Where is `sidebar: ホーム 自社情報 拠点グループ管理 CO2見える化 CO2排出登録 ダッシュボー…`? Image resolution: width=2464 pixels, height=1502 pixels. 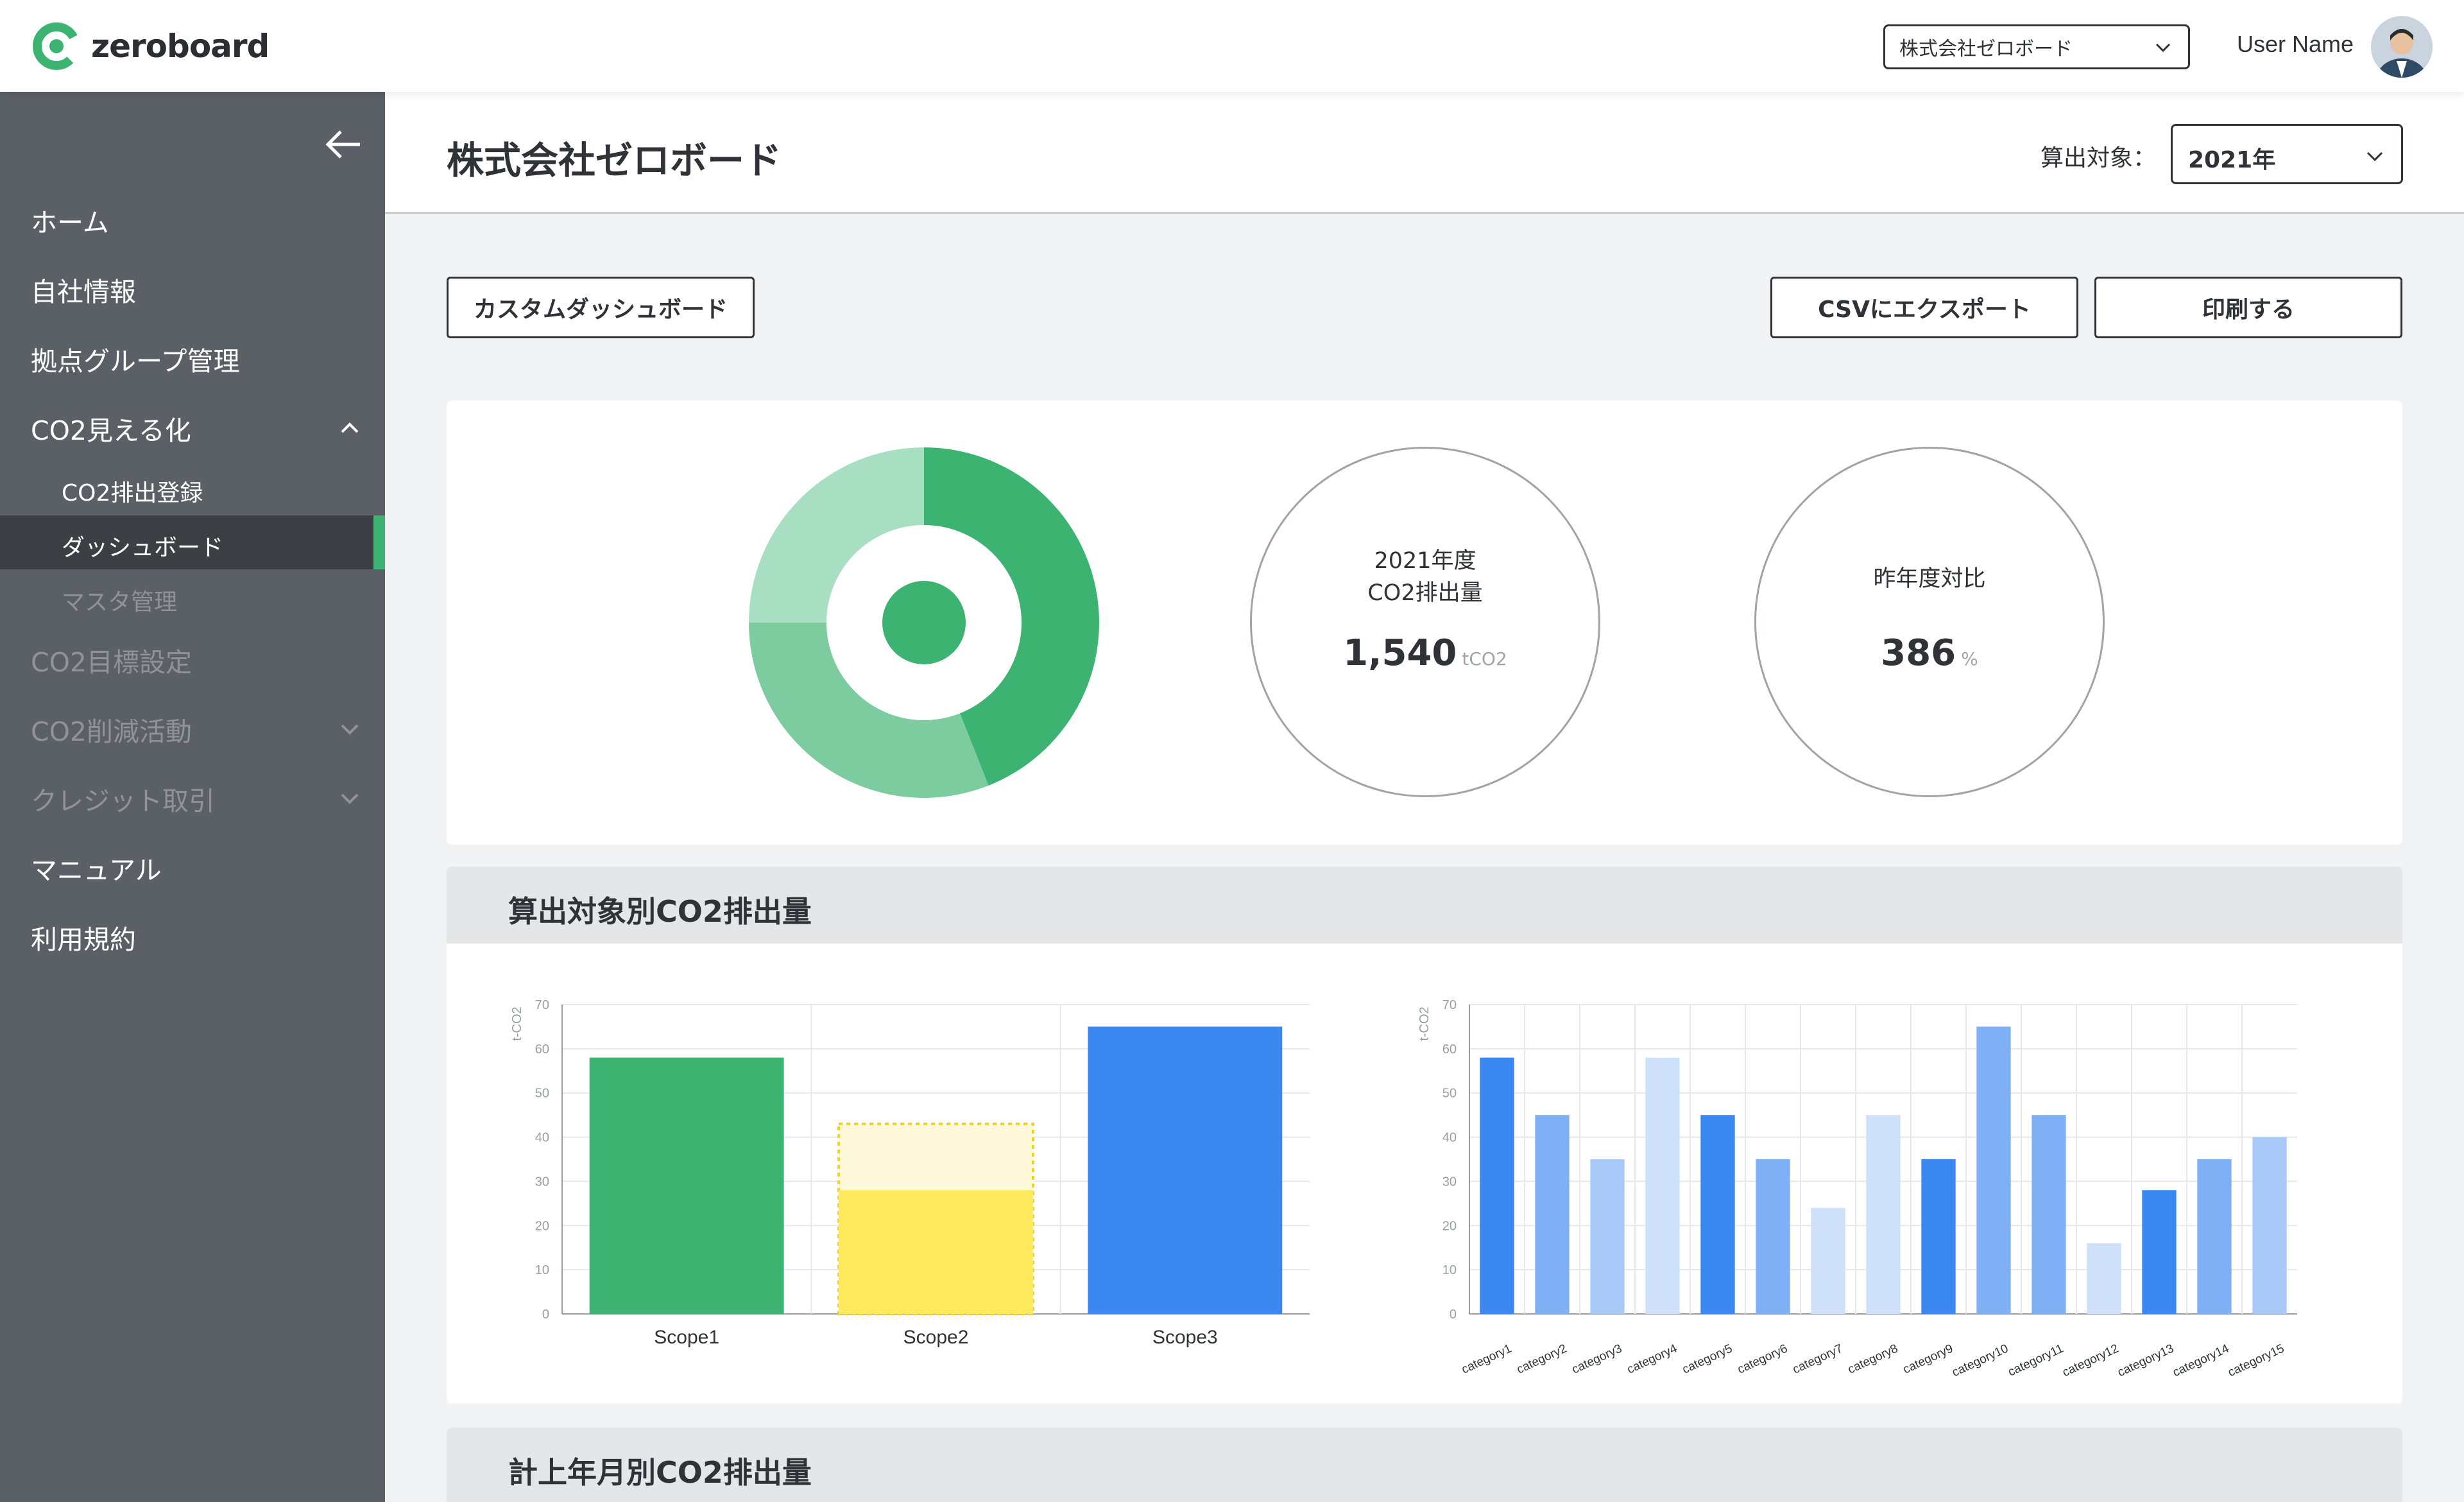 sidebar: ホーム 自社情報 拠点グループ管理 CO2見える化 CO2排出登録 ダッシュボー… is located at coordinates (193, 797).